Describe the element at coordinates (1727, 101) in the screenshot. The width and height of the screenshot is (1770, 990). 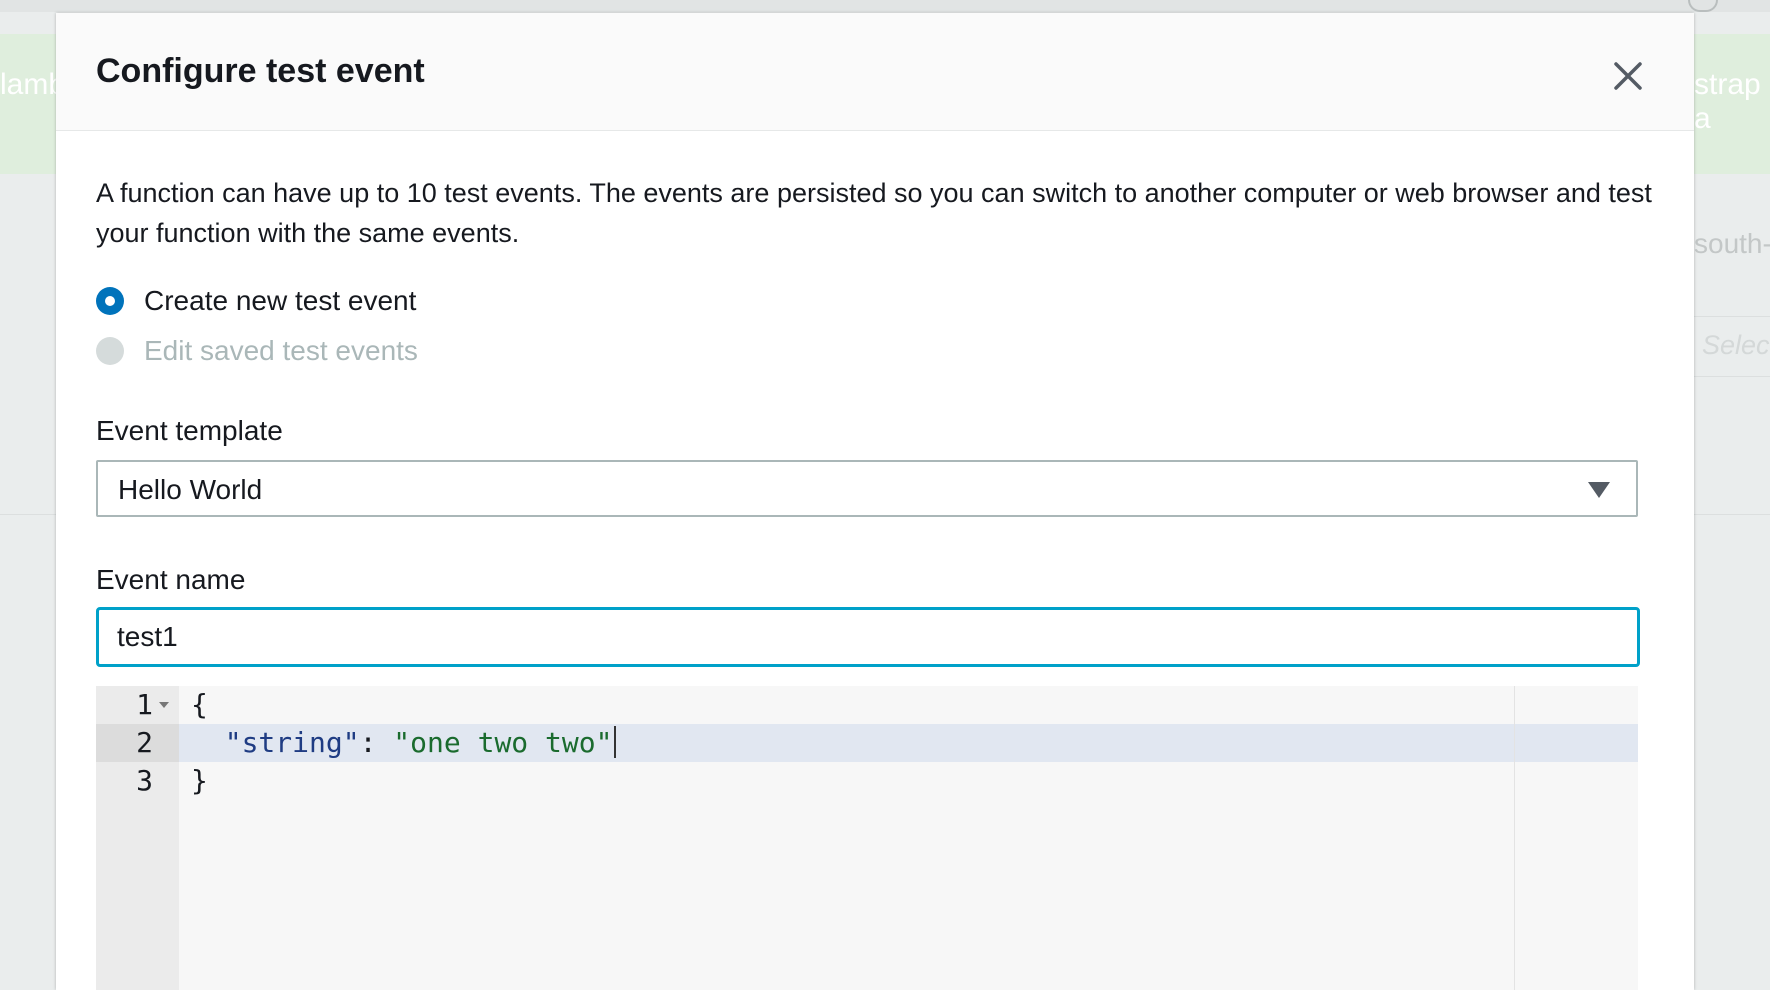
I see `background-text-right: strap a` at that location.